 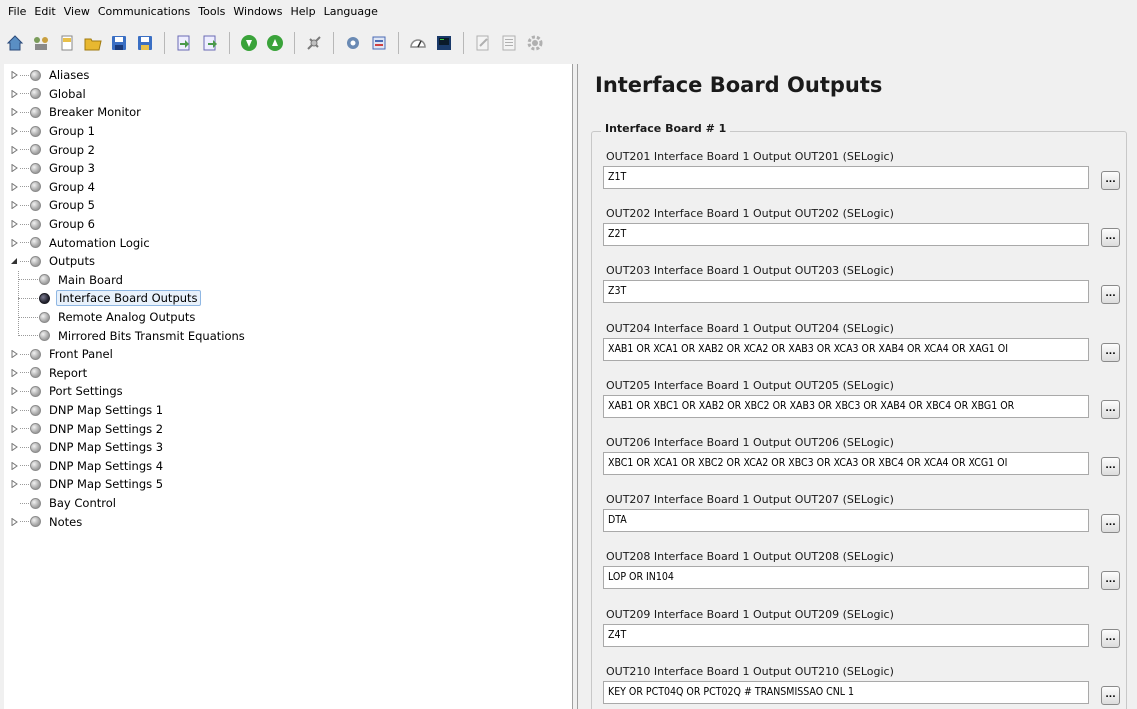 I want to click on menu-language: Language, so click(x=351, y=12).